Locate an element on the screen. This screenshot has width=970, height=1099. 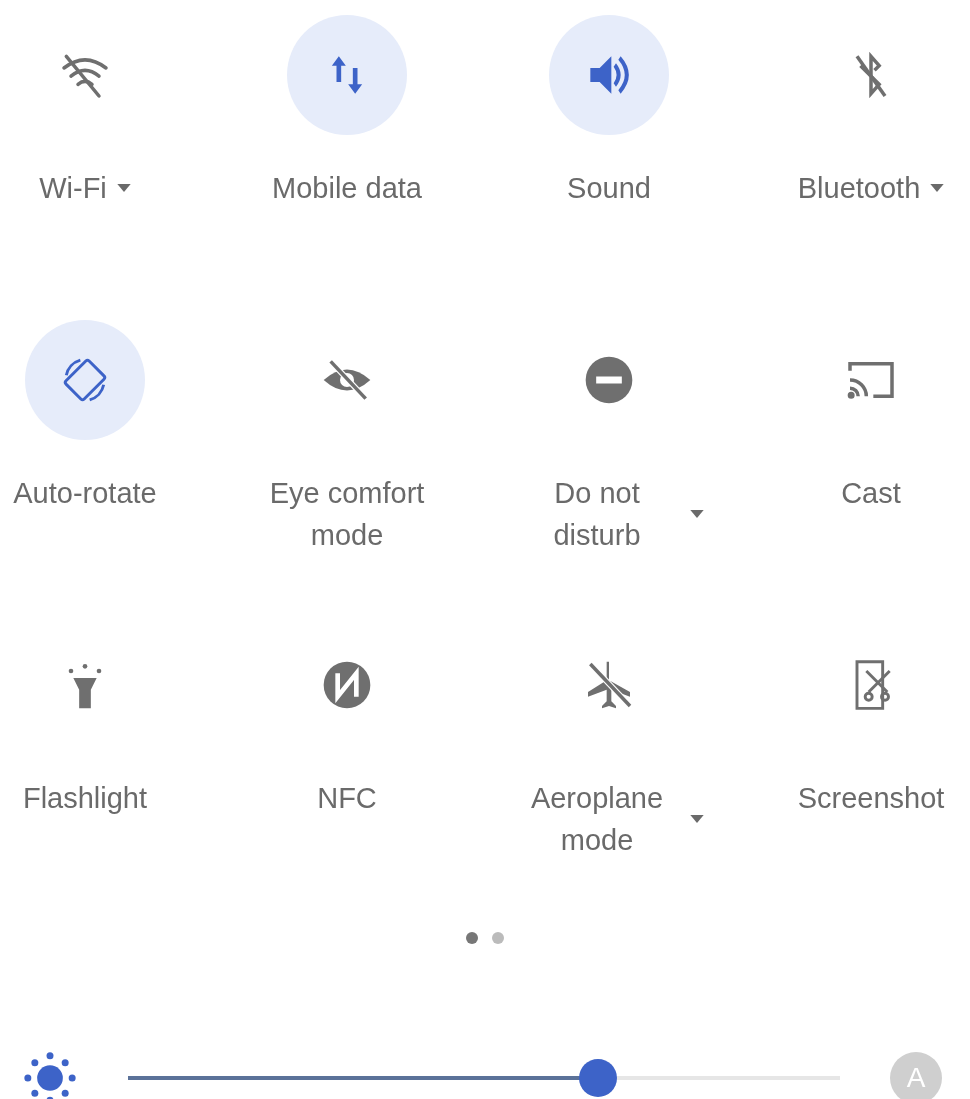
tile-label: Bluetooth is located at coordinates (859, 188).